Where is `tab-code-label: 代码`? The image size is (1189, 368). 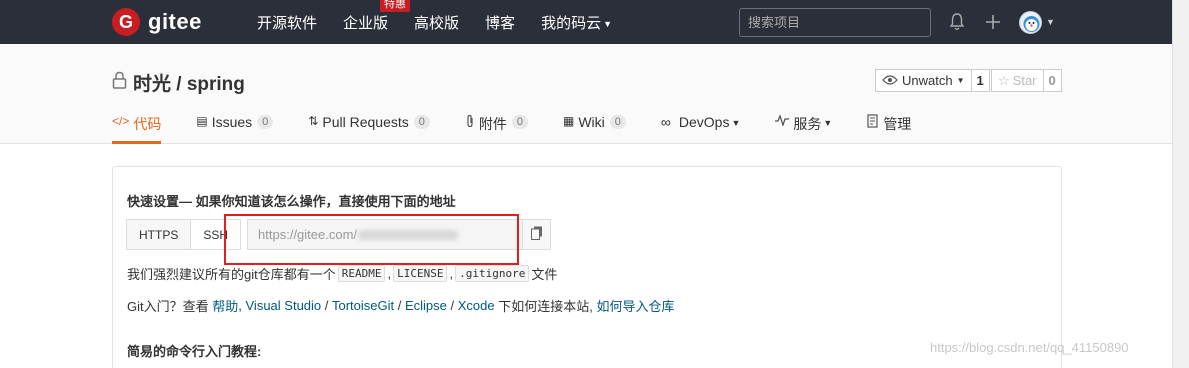
tab-code-label: 代码 is located at coordinates (147, 124).